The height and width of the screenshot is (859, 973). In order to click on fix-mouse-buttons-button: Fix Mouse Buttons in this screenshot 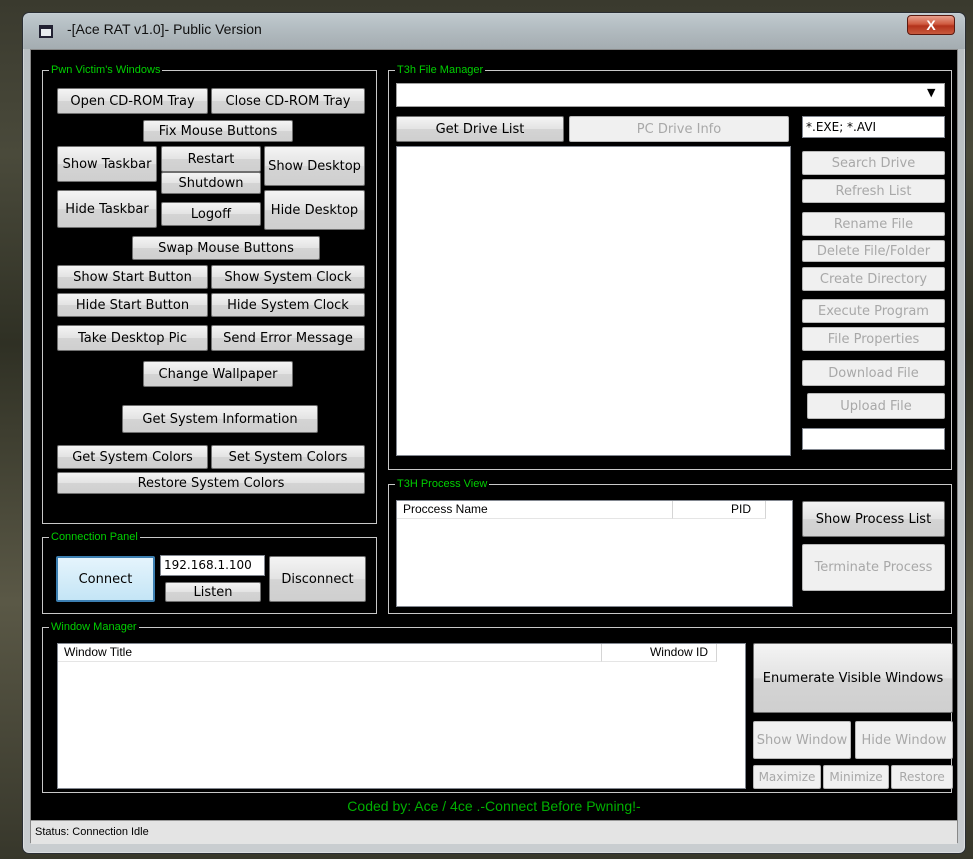, I will do `click(218, 131)`.